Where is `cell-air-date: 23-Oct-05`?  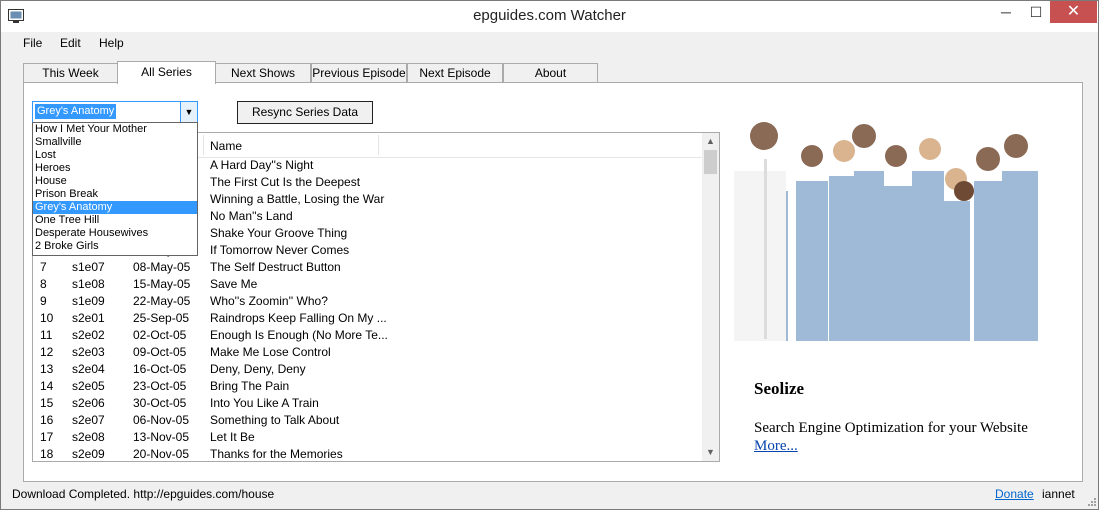 cell-air-date: 23-Oct-05 is located at coordinates (160, 386).